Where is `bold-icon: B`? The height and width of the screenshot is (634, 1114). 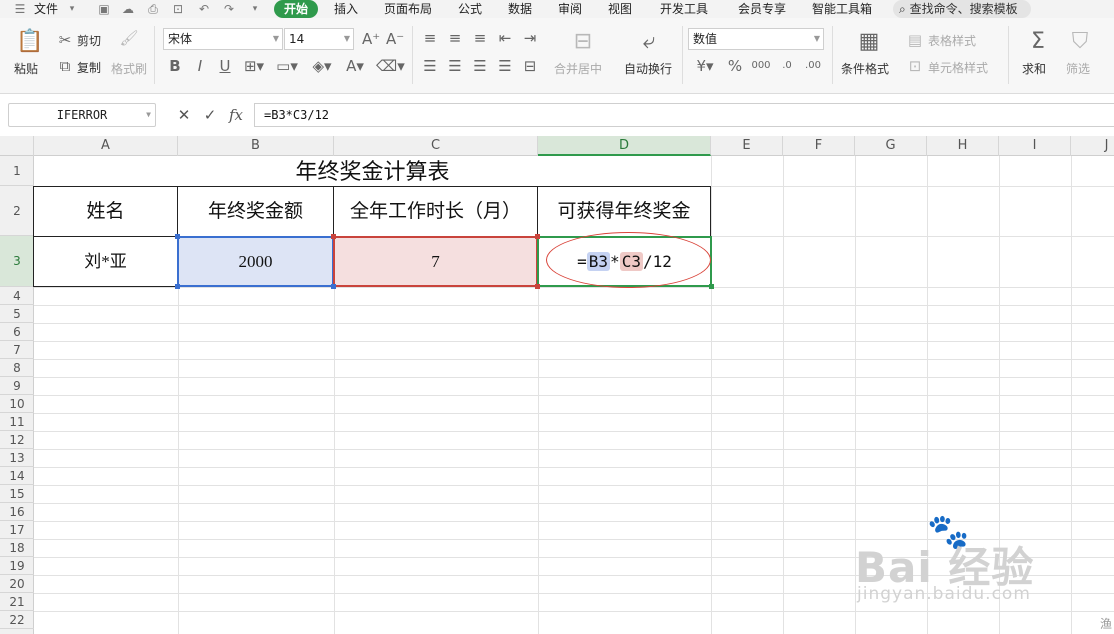
bold-icon: B is located at coordinates (175, 66).